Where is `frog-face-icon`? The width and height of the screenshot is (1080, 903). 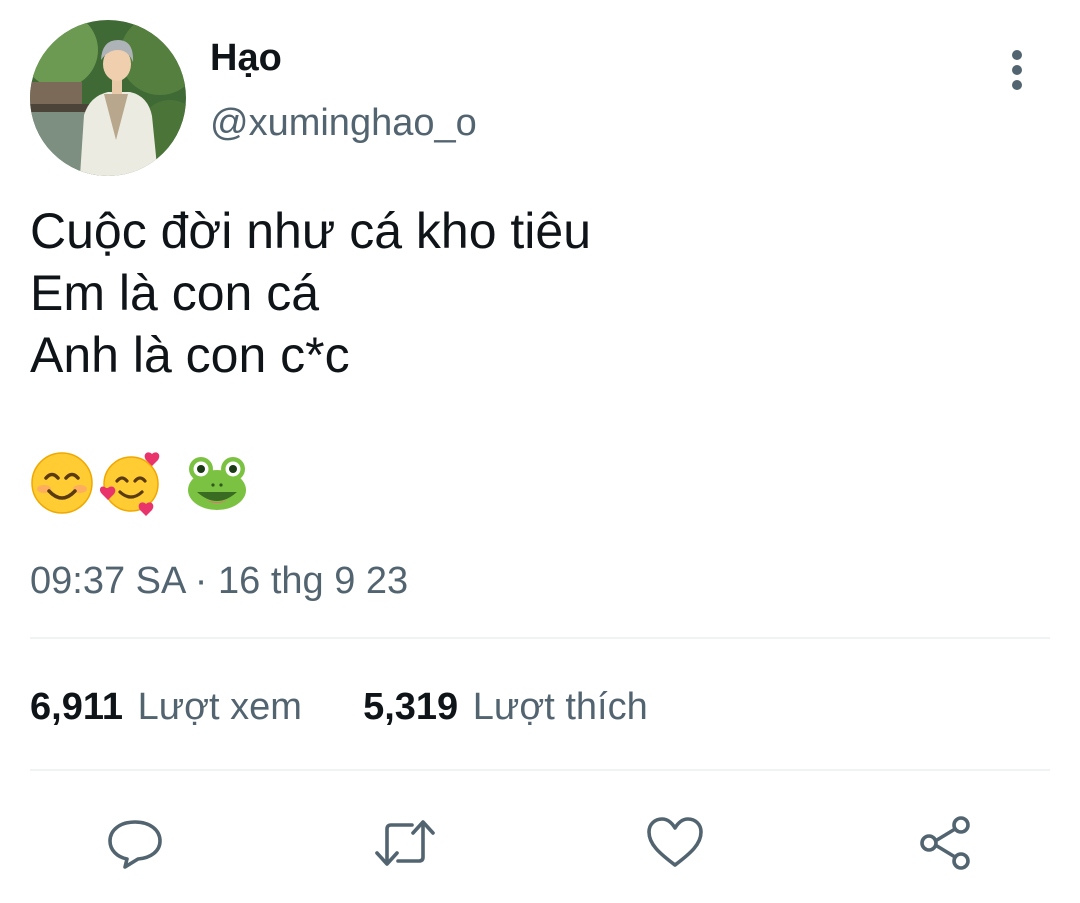 frog-face-icon is located at coordinates (217, 485).